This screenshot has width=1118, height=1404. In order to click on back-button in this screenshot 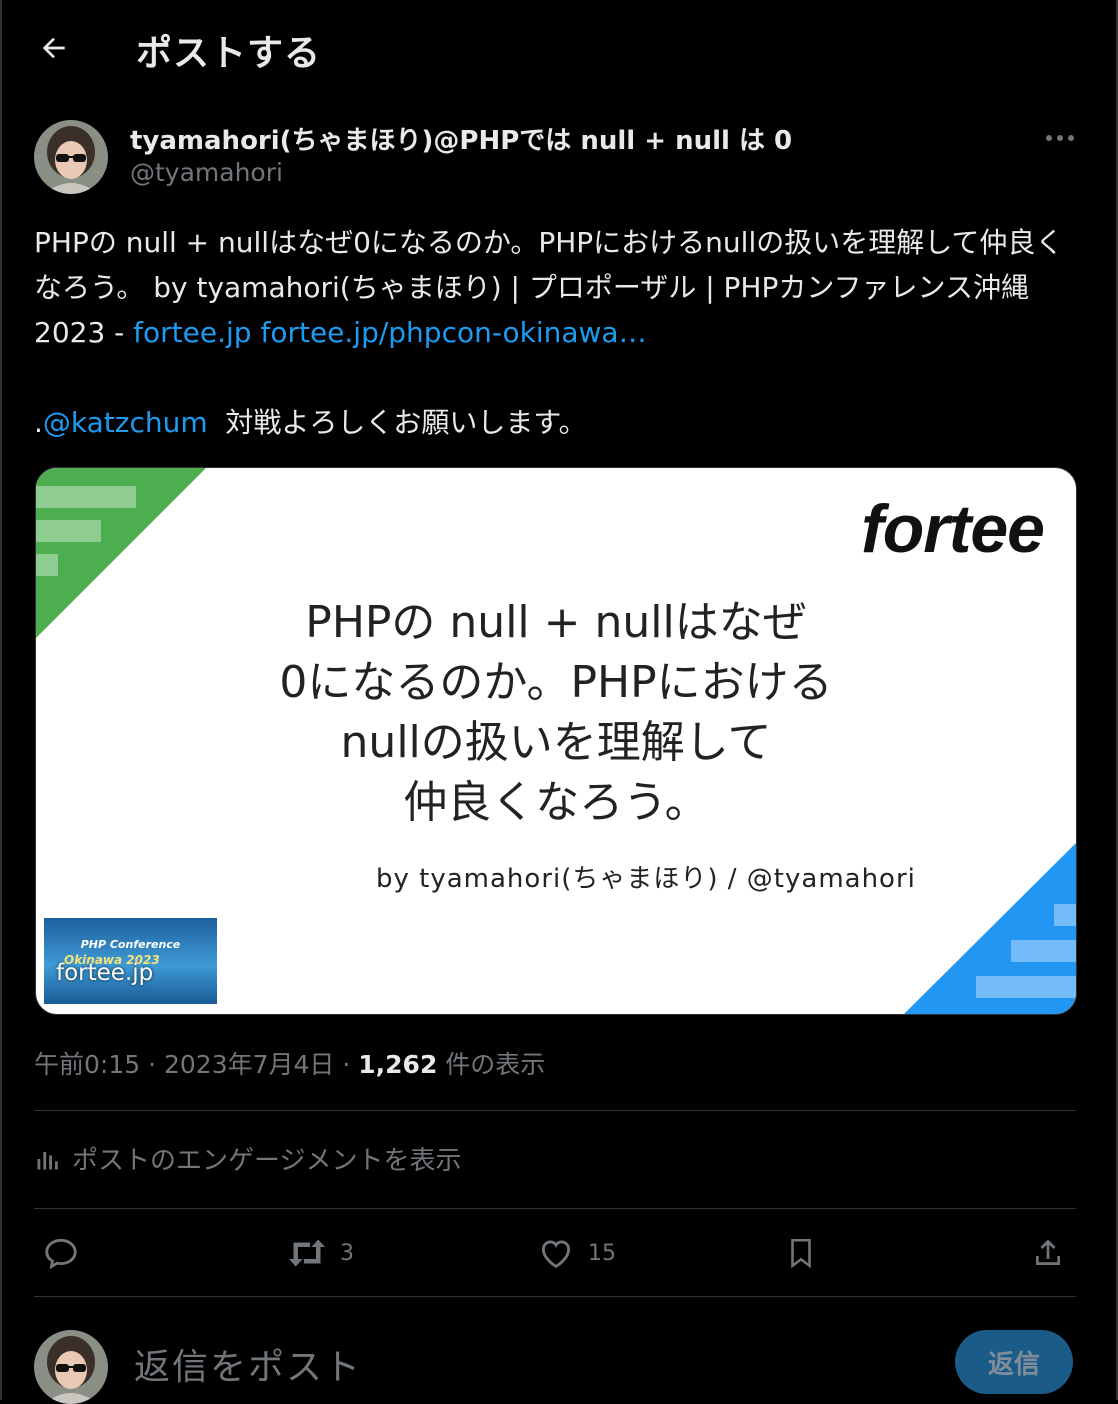, I will do `click(54, 48)`.